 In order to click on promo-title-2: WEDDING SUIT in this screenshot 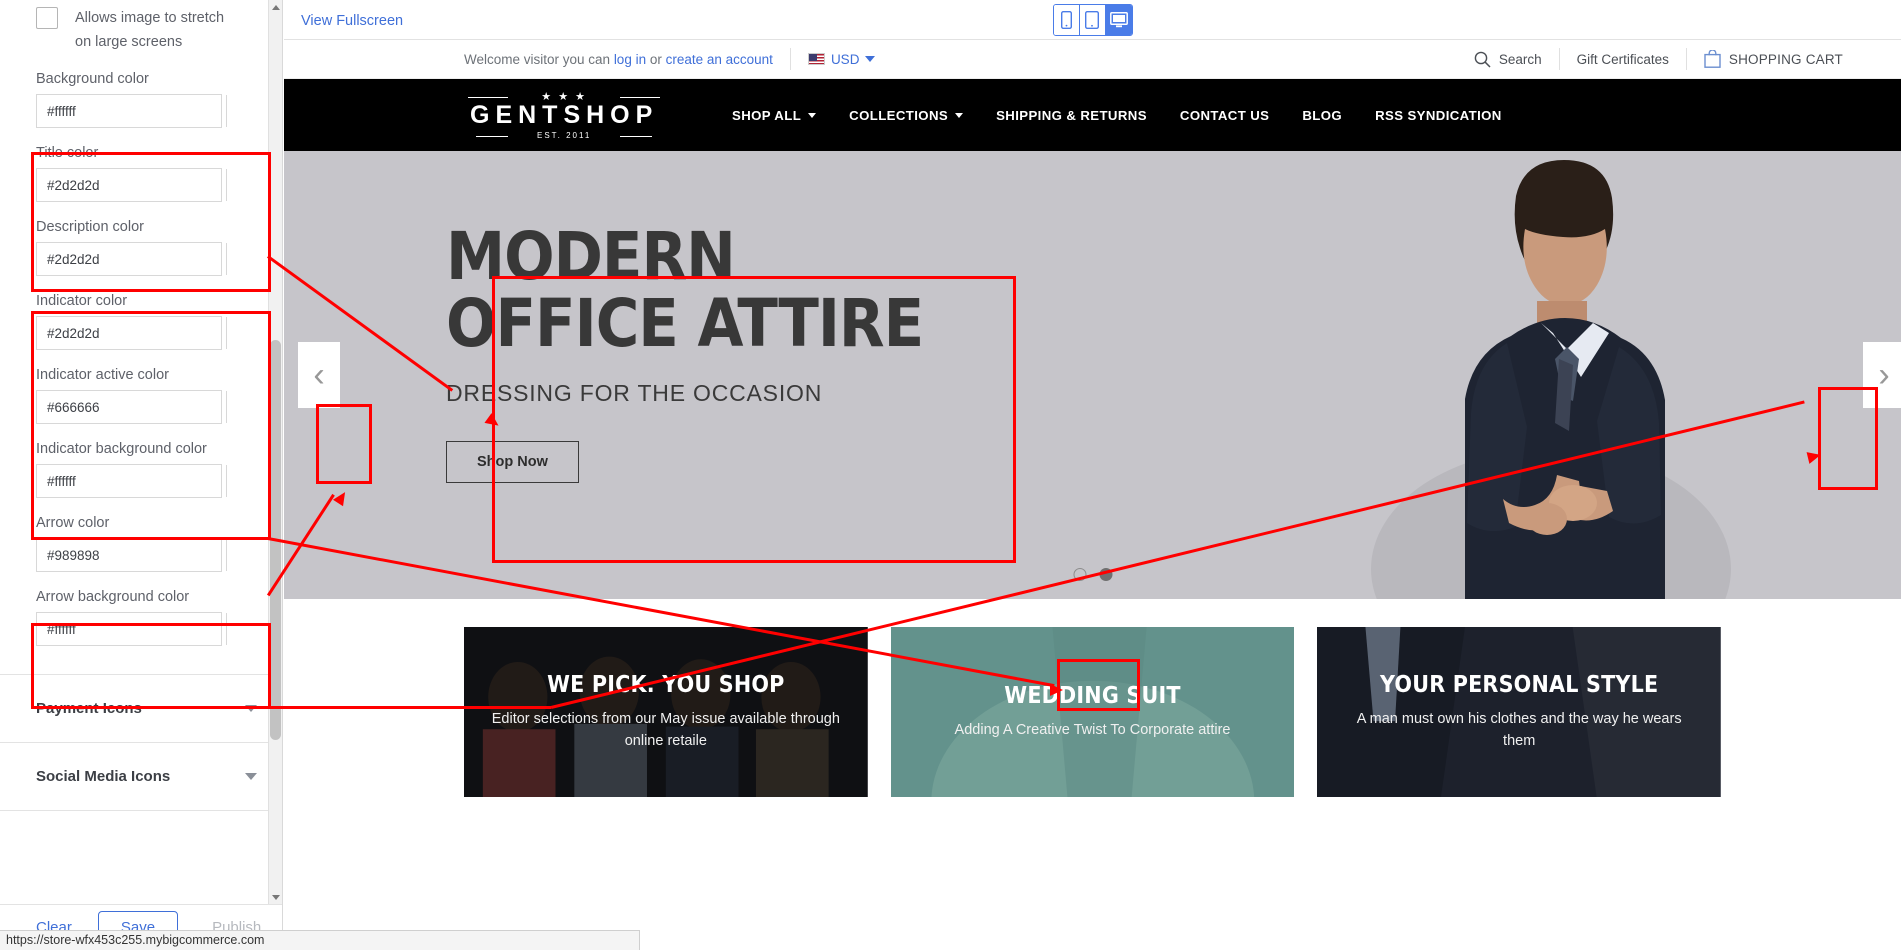, I will do `click(1092, 696)`.